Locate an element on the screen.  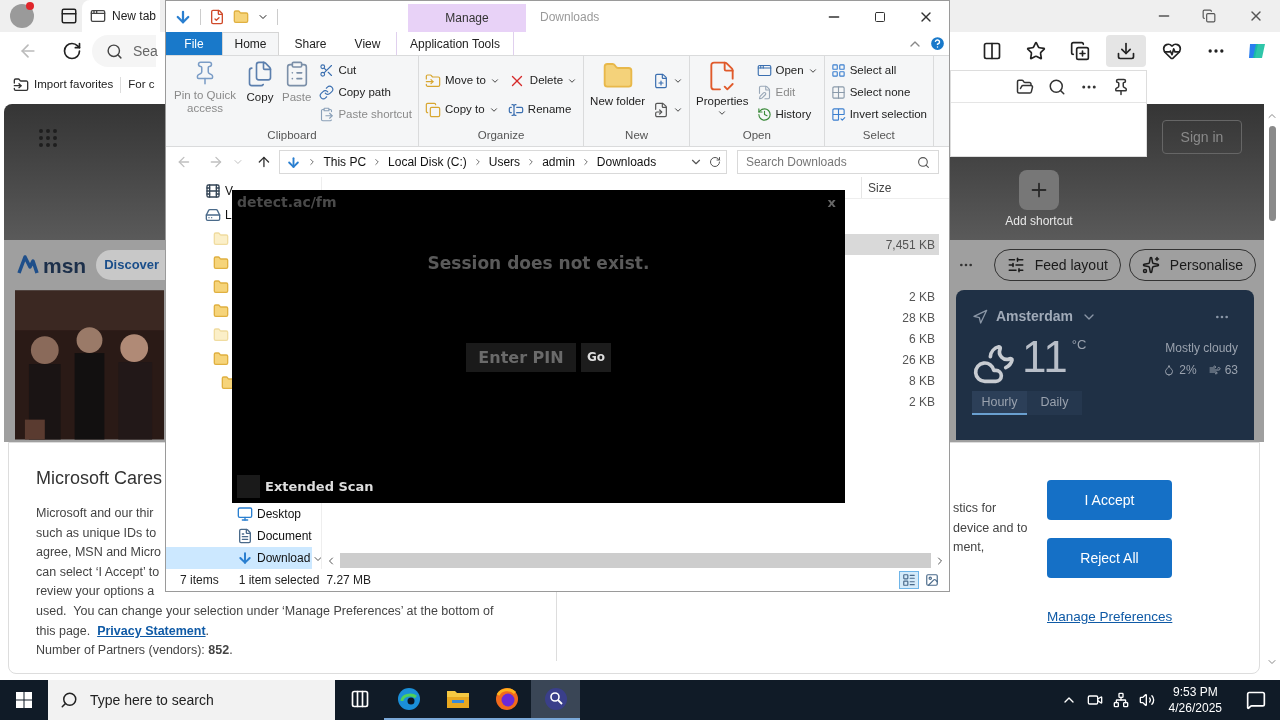
consent-text: this page. Privacy Statement. is located at coordinates (123, 631).